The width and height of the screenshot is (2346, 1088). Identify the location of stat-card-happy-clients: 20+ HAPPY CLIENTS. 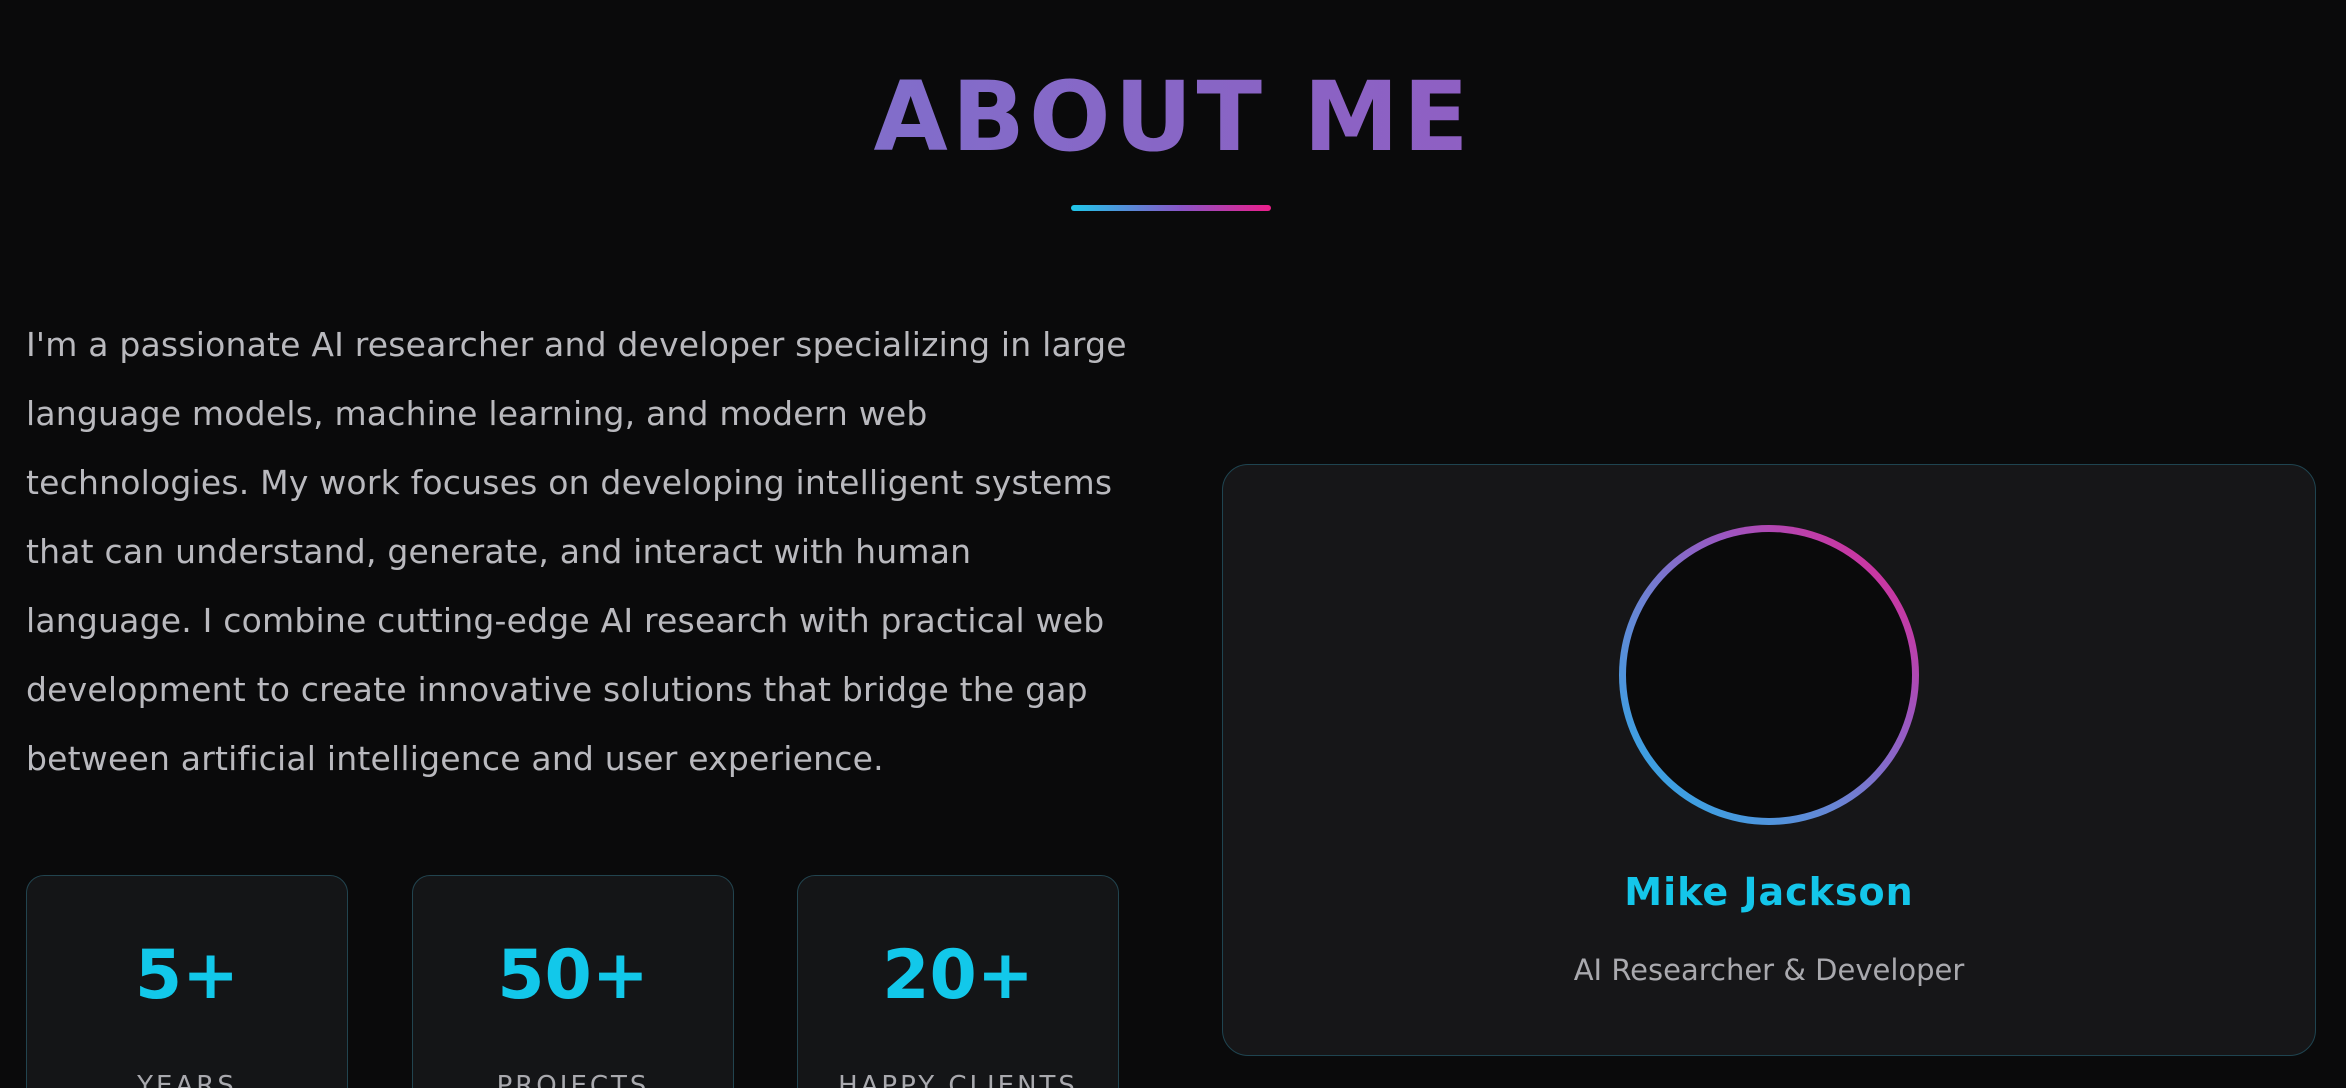
(958, 981).